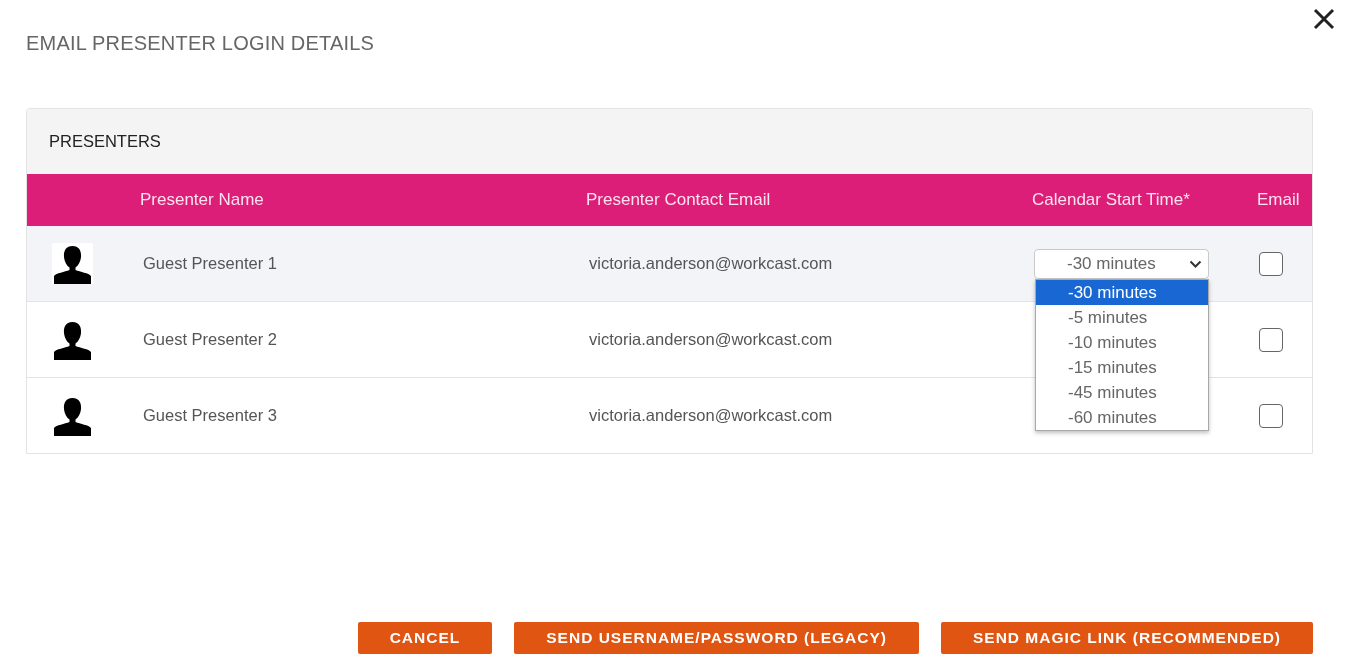  I want to click on dropdown-option: -15 minutes, so click(1122, 367).